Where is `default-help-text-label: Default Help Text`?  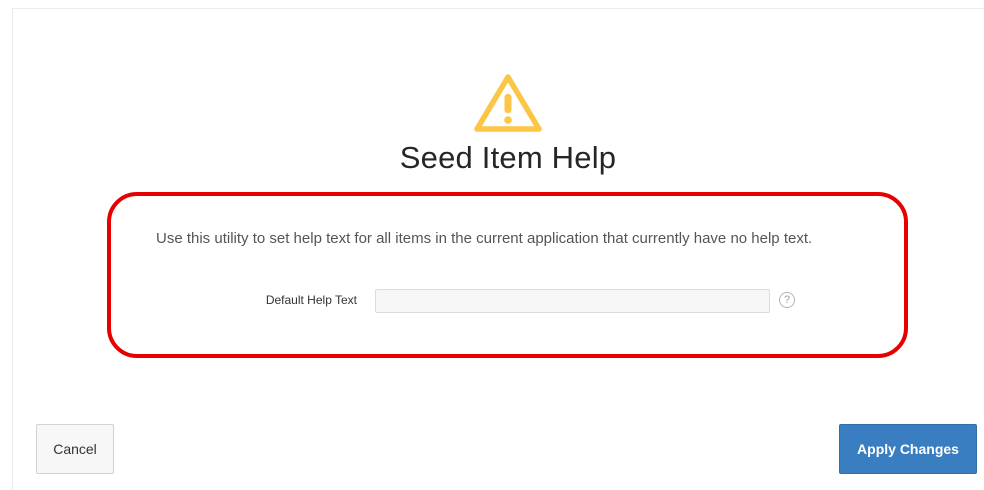
default-help-text-label: Default Help Text is located at coordinates (311, 300).